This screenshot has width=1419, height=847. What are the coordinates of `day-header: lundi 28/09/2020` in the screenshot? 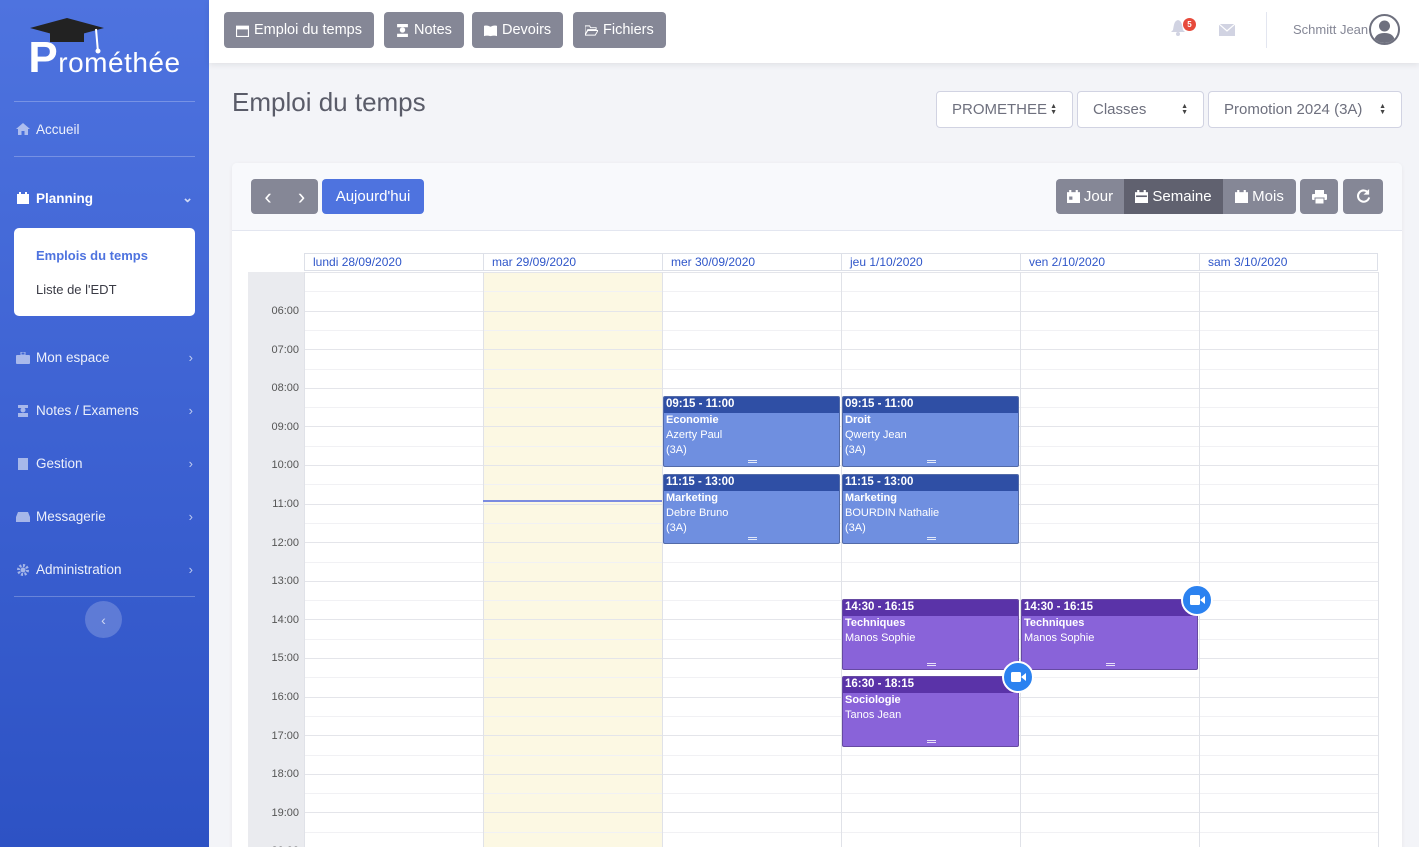 It's located at (393, 262).